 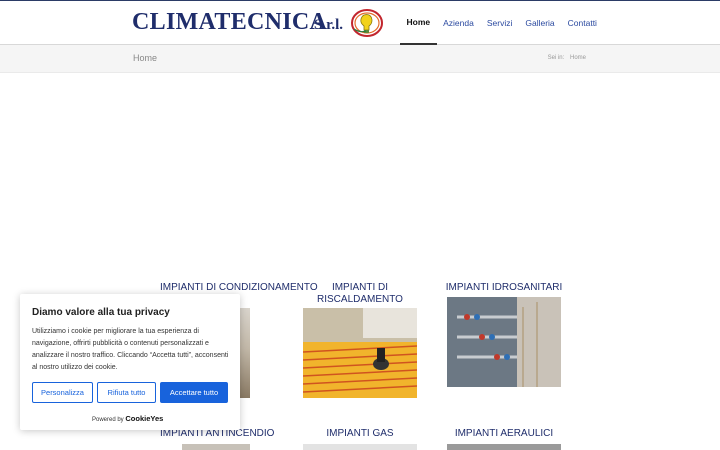 What do you see at coordinates (194, 392) in the screenshot?
I see `accept-all-button: Accettare tutto` at bounding box center [194, 392].